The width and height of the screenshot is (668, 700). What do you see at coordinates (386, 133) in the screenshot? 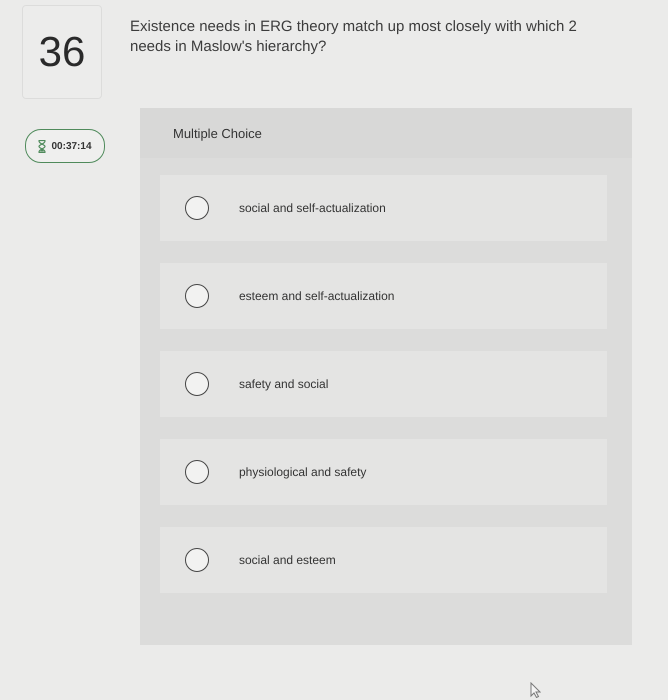
I see `question-type-label: Multiple Choice` at bounding box center [386, 133].